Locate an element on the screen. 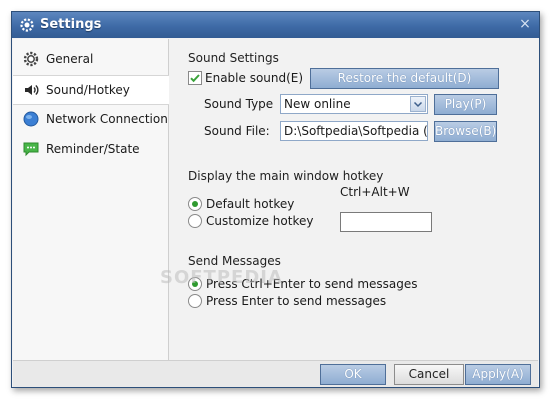  enter-radio is located at coordinates (195, 301).